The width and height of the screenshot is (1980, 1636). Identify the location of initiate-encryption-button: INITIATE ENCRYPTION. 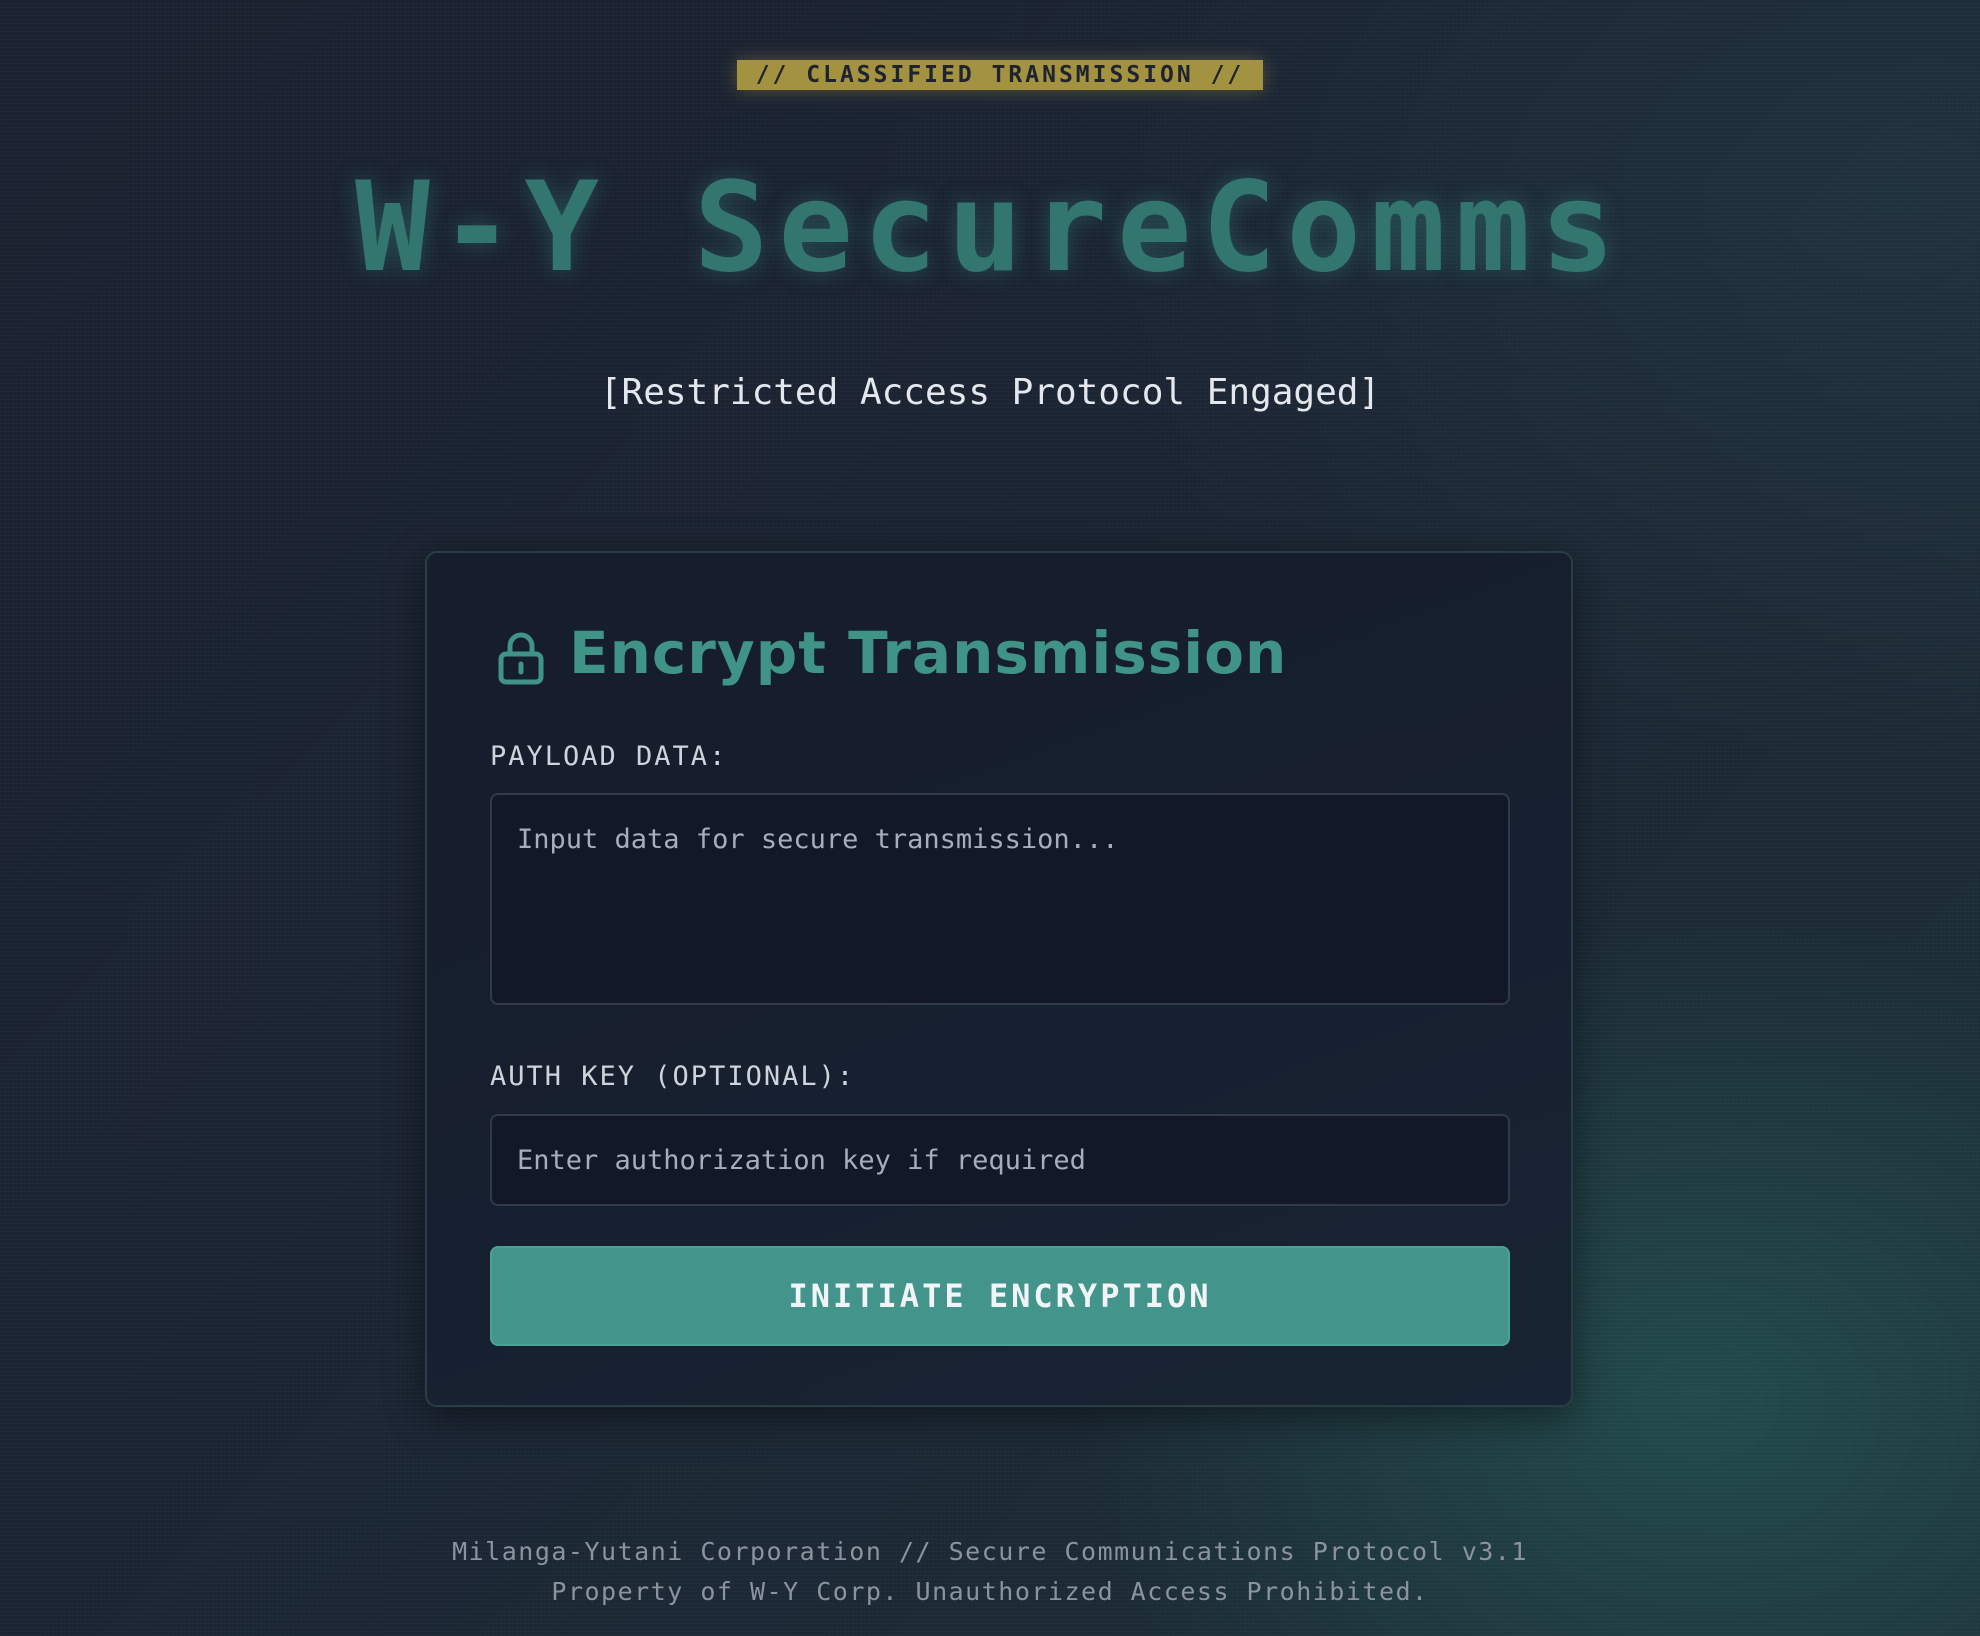
(1000, 1296).